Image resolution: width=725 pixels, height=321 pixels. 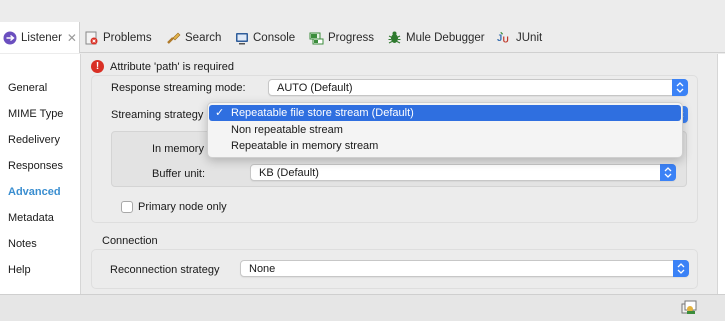 What do you see at coordinates (35, 166) in the screenshot?
I see `sidebar-item-responses: Responses` at bounding box center [35, 166].